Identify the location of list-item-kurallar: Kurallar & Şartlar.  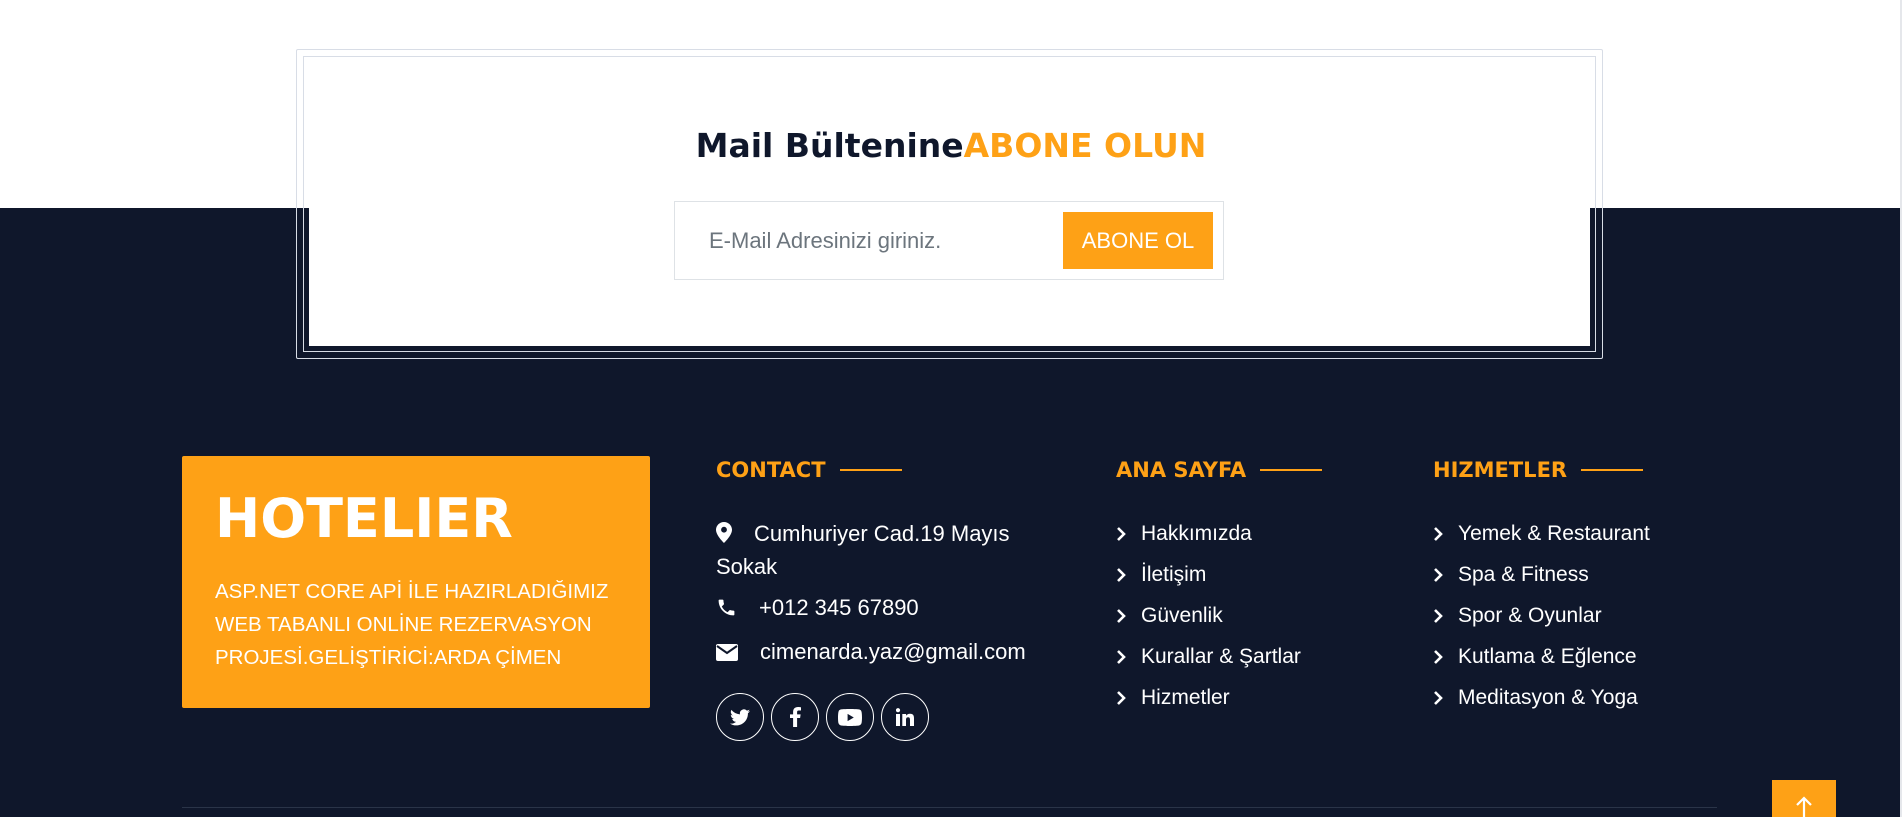
(1208, 656).